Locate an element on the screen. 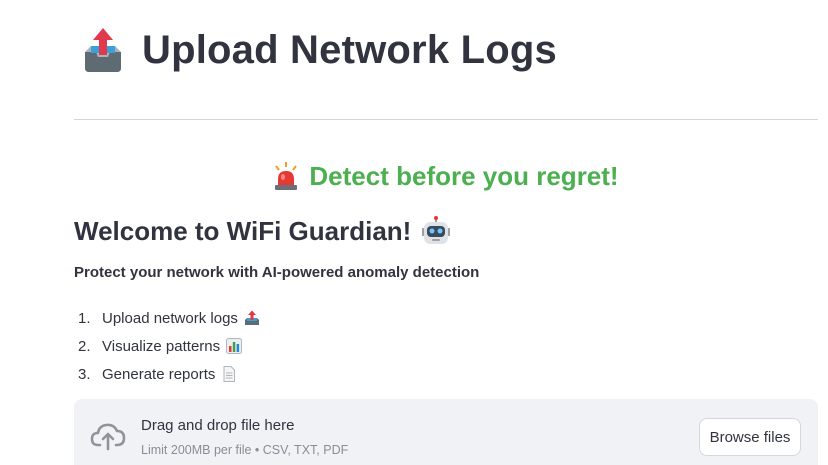 This screenshot has height=465, width=828. list-item: 1. Upload network logs is located at coordinates (167, 318).